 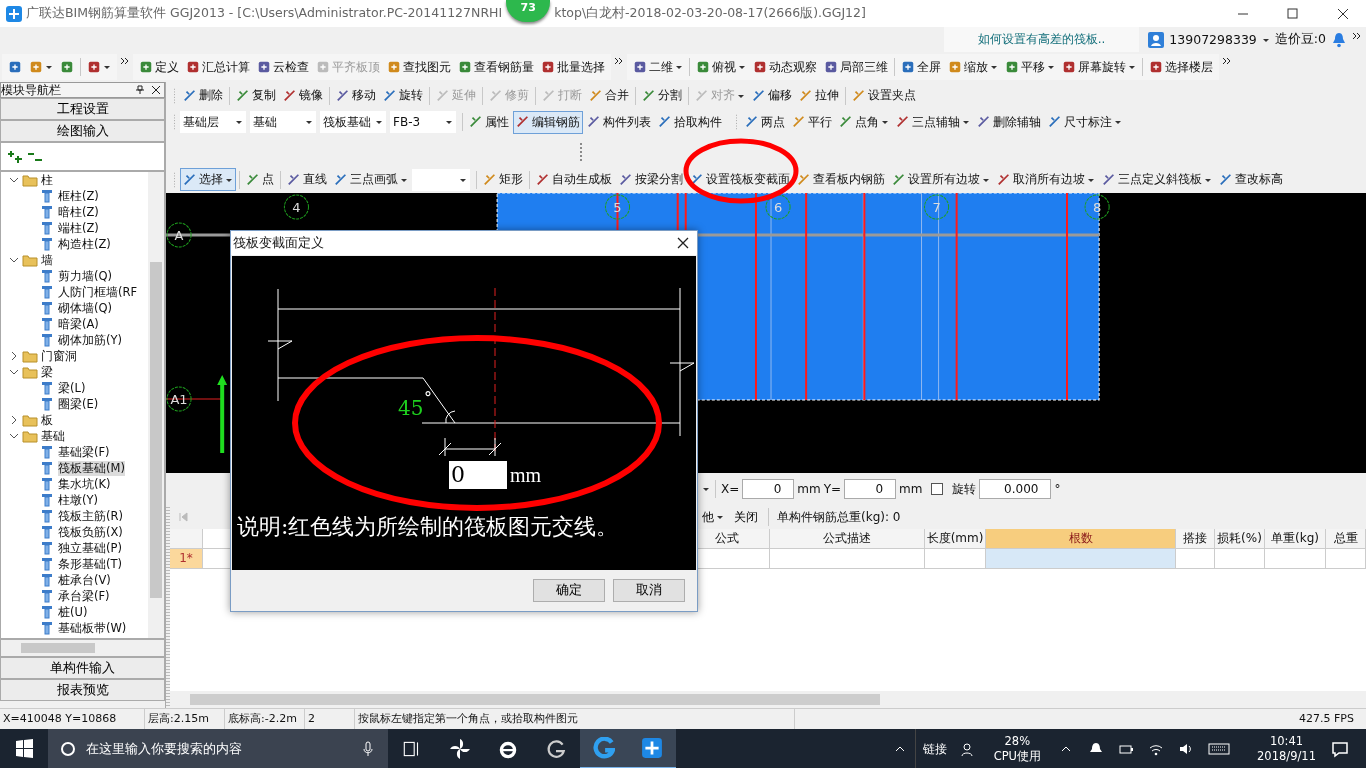 What do you see at coordinates (256, 95) in the screenshot?
I see `toolbar-button: 复制` at bounding box center [256, 95].